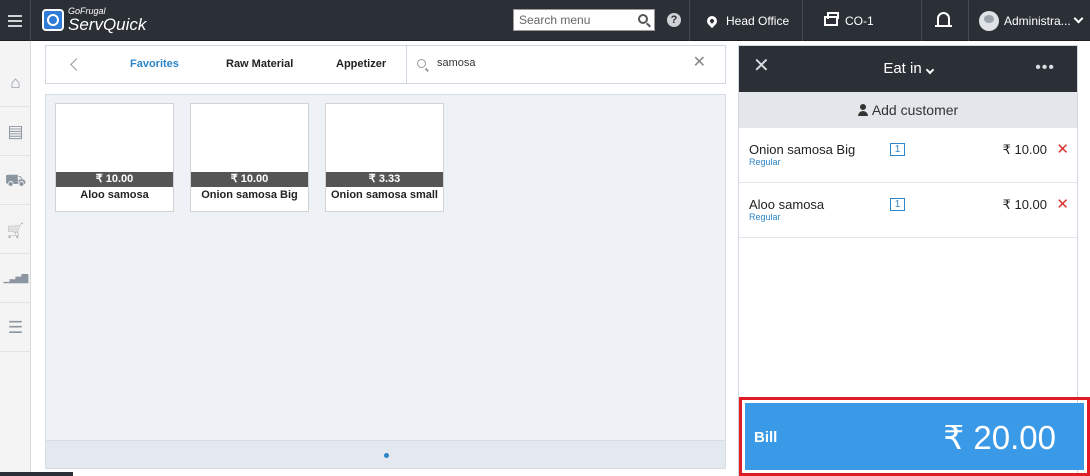  What do you see at coordinates (361, 64) in the screenshot?
I see `tab-appetizer: Appetizer` at bounding box center [361, 64].